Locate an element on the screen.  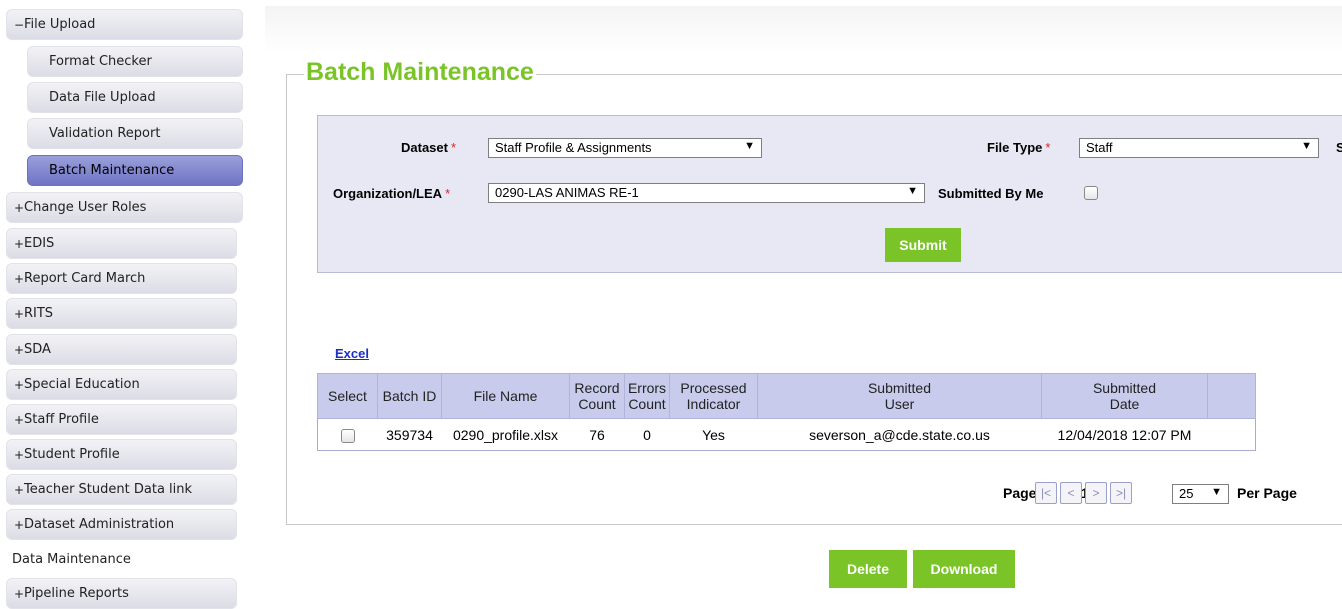
sidebar-item-label: Change User Roles is located at coordinates (85, 207).